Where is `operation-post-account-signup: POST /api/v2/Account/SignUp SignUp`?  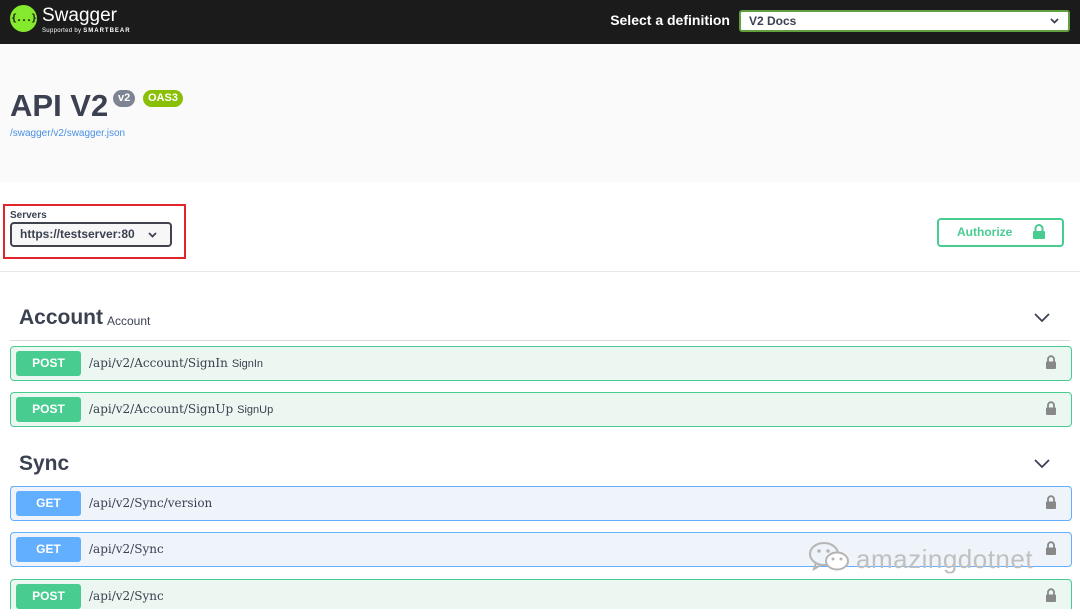 operation-post-account-signup: POST /api/v2/Account/SignUp SignUp is located at coordinates (541, 409).